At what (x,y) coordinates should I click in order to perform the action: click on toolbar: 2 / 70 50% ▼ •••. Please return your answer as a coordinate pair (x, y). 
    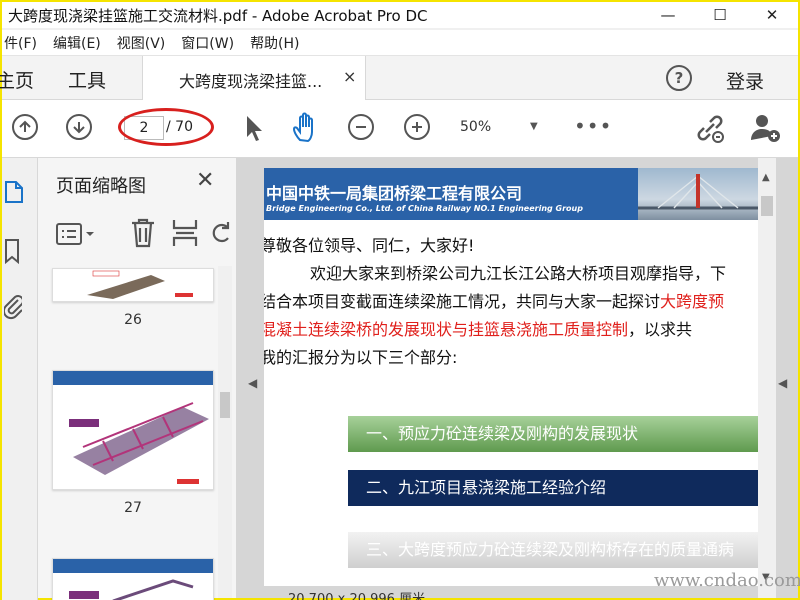
    Looking at the image, I should click on (400, 129).